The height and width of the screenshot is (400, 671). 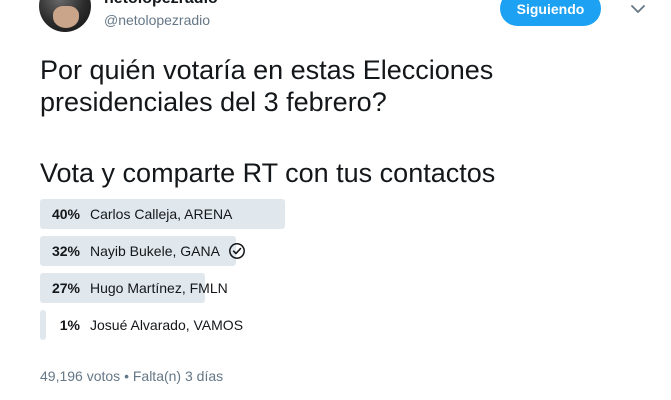 I want to click on author-handle: @netolopezradio, so click(x=157, y=20).